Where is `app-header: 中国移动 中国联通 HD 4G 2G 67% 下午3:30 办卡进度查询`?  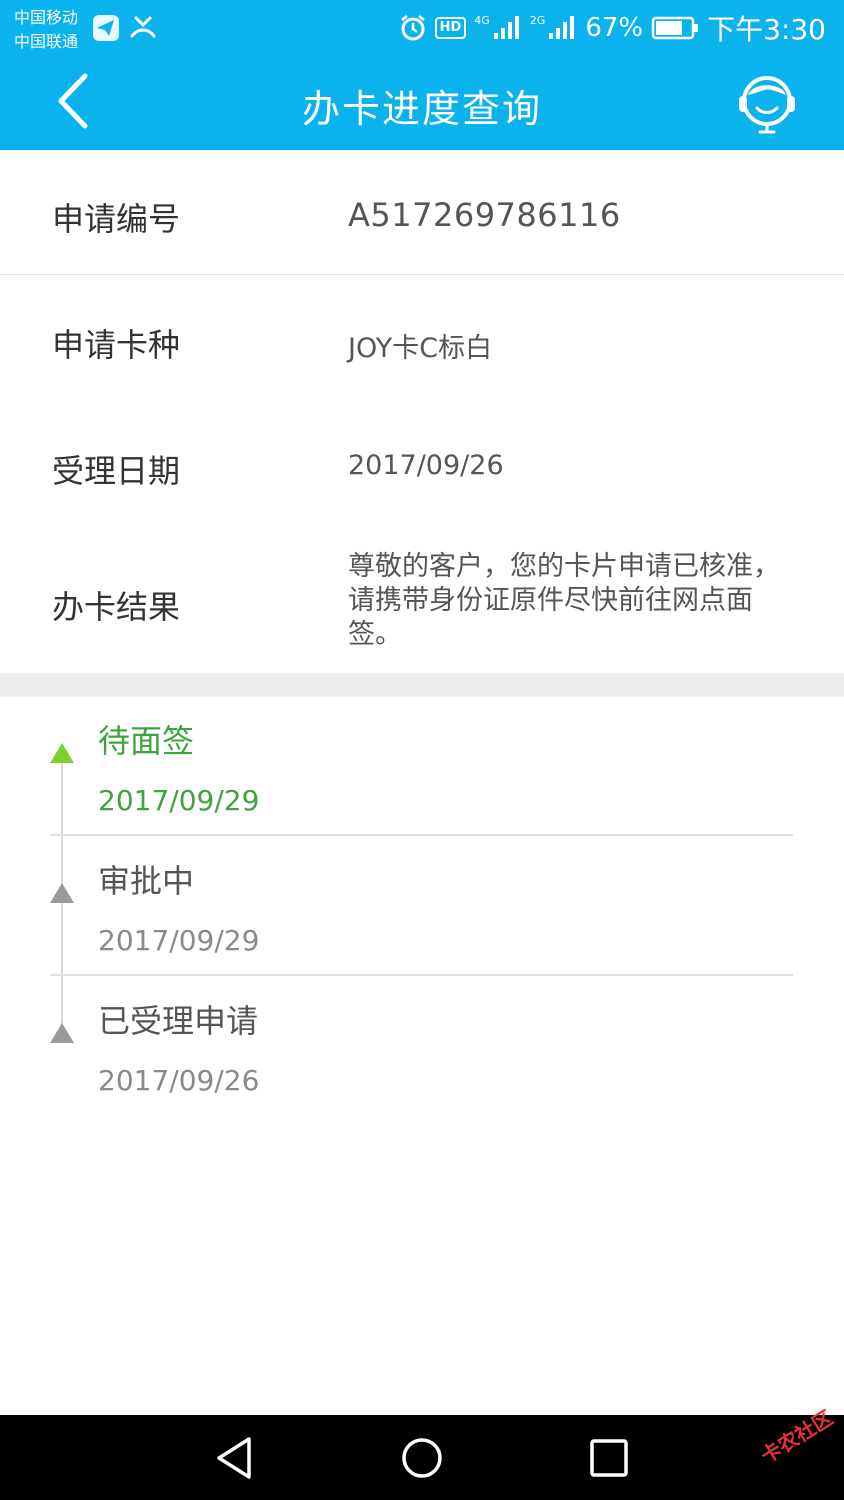
app-header: 中国移动 中国联通 HD 4G 2G 67% 下午3:30 办卡进度查询 is located at coordinates (422, 75).